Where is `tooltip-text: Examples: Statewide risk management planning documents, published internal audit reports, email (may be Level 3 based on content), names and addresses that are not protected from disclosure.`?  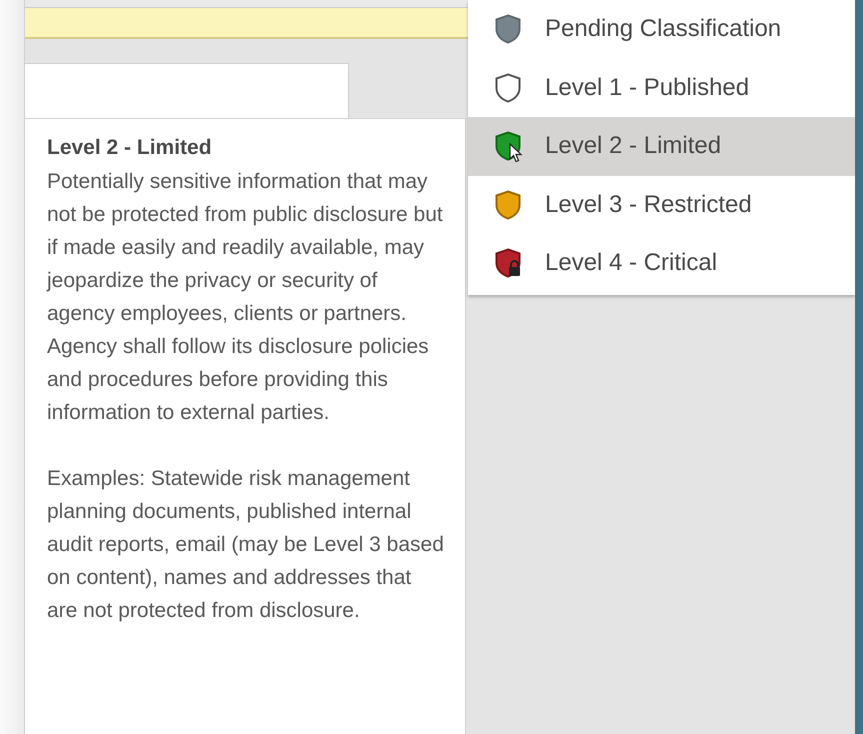 tooltip-text: Examples: Statewide risk management planning documents, published internal audit reports, email (may be Level 3 based on content), names and addresses that are not protected from disclosure. is located at coordinates (246, 545).